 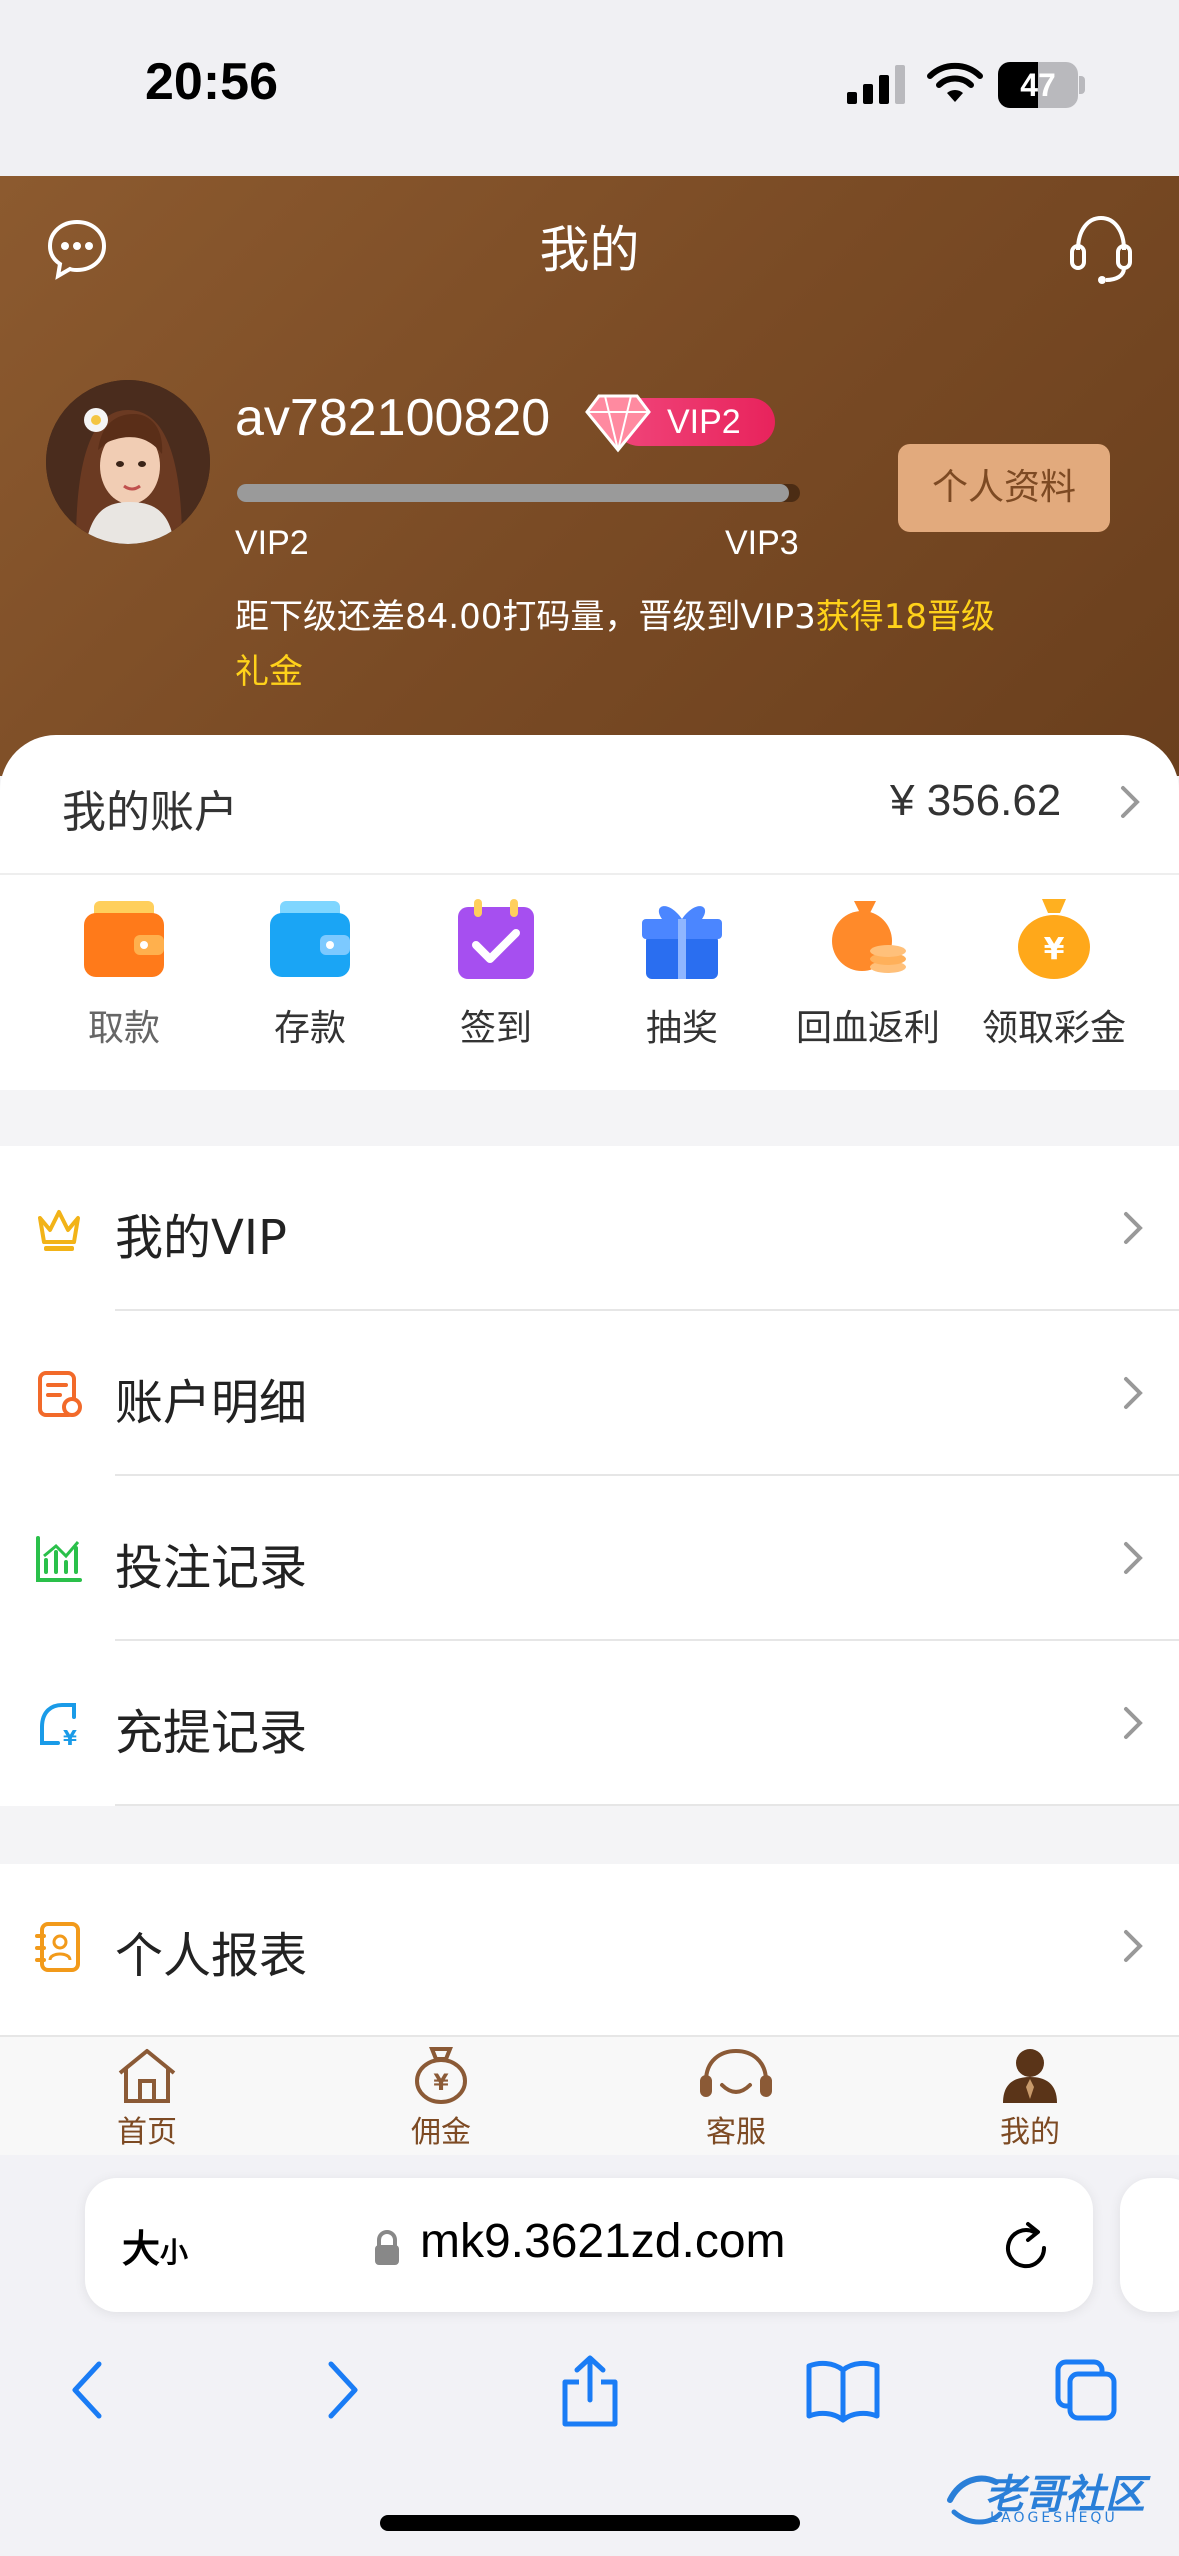 I want to click on tab-home: 首页, so click(x=147, y=2098).